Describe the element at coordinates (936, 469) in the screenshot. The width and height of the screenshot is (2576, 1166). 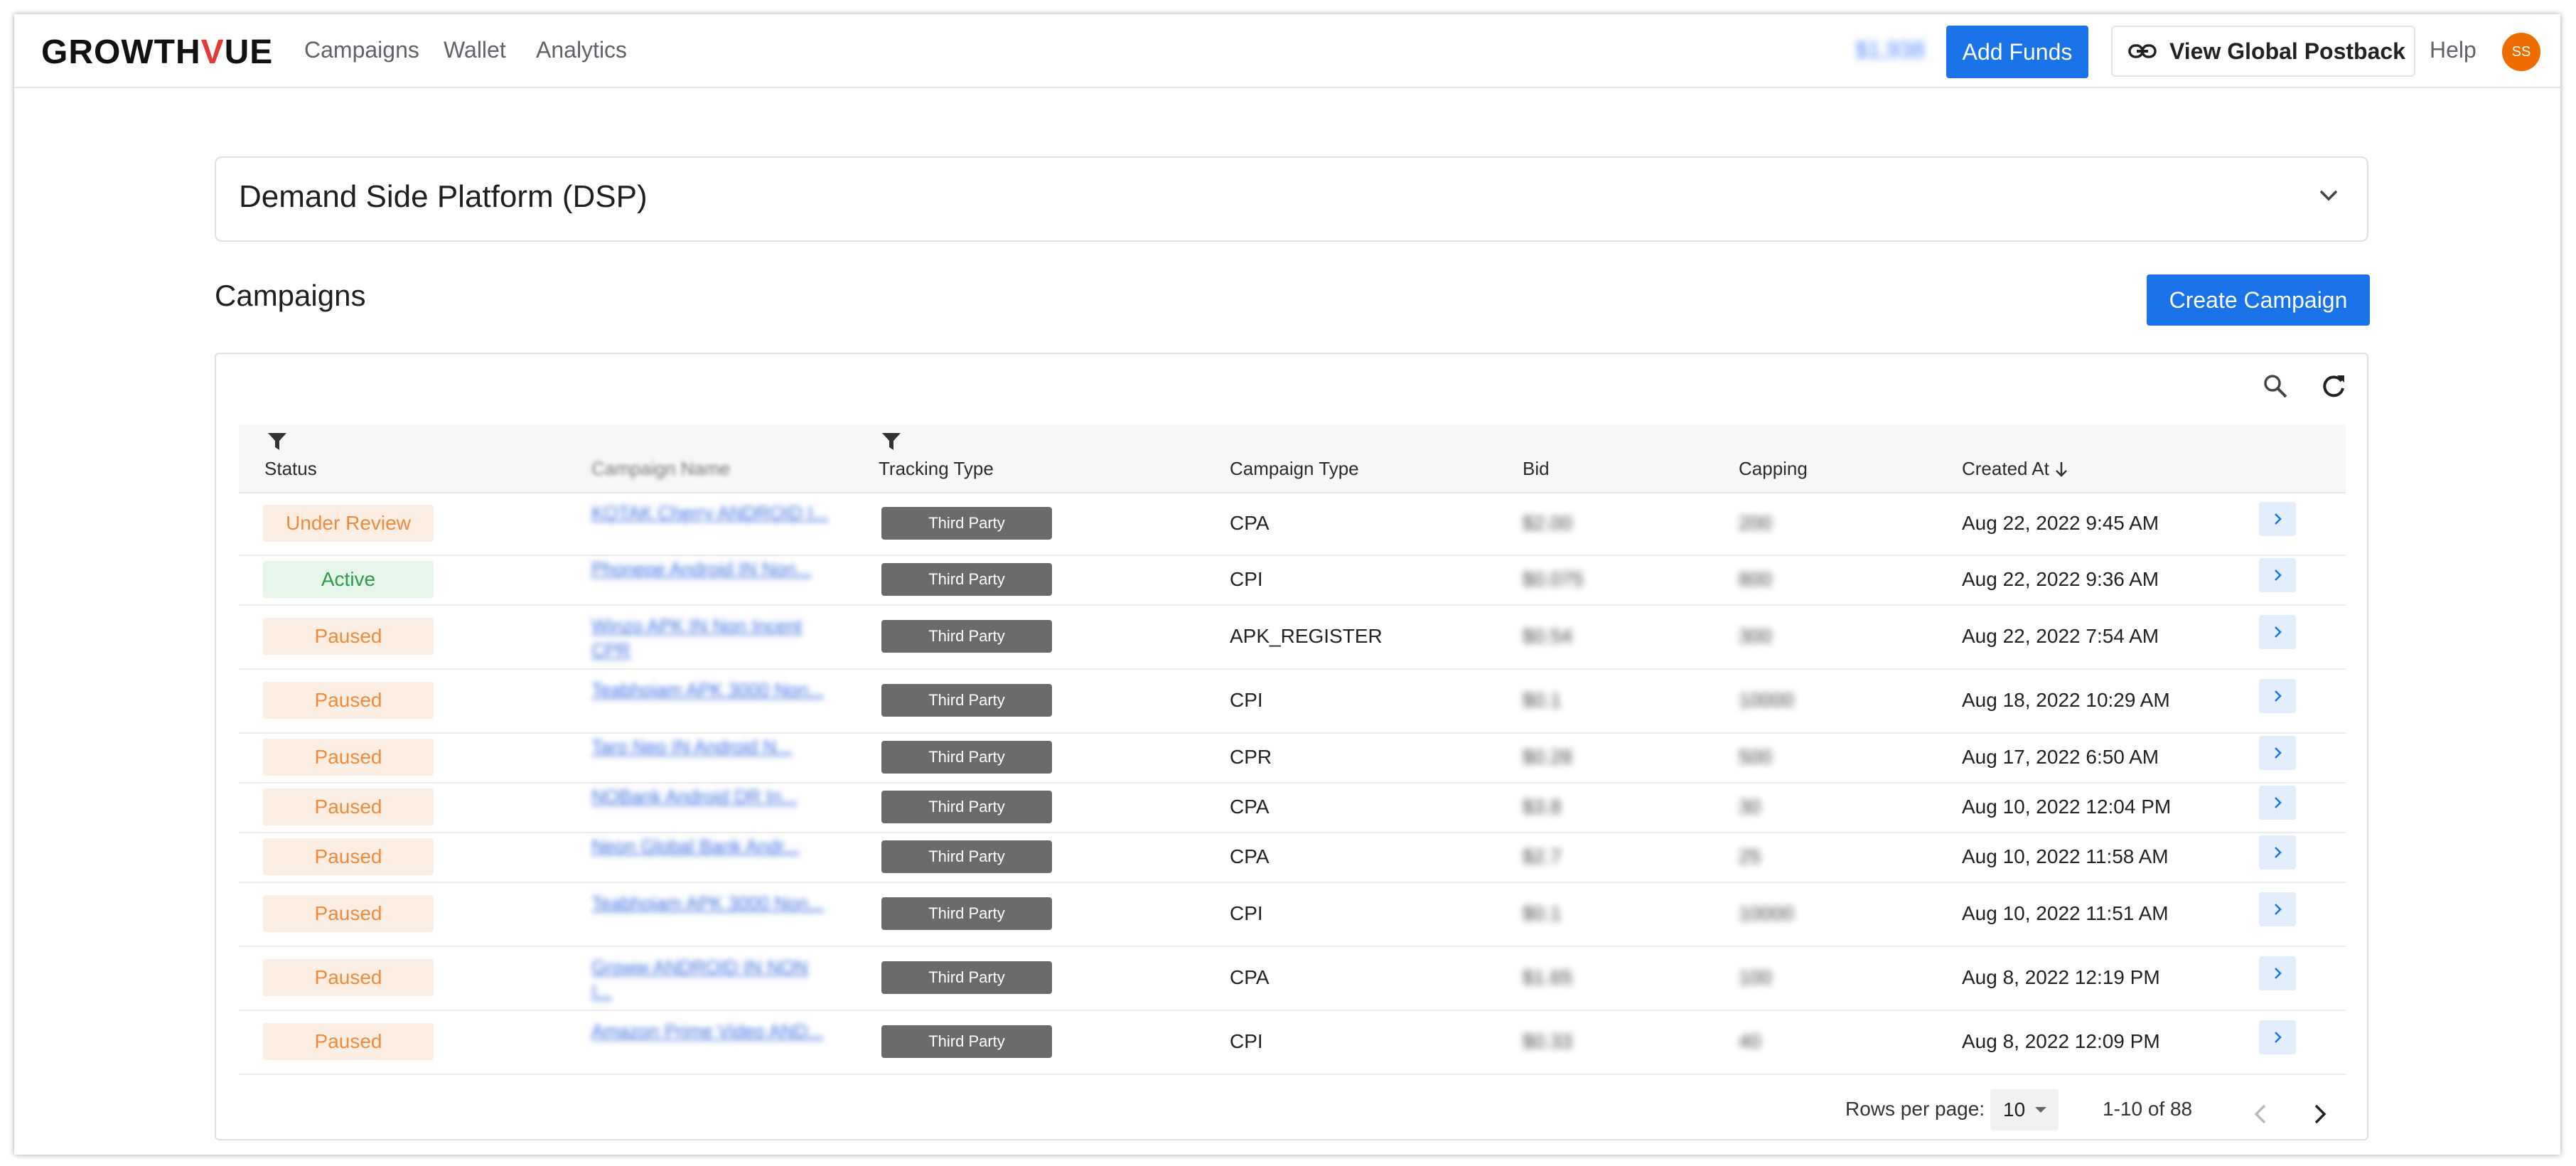
I see `column-header-tracking-type: Tracking Type` at that location.